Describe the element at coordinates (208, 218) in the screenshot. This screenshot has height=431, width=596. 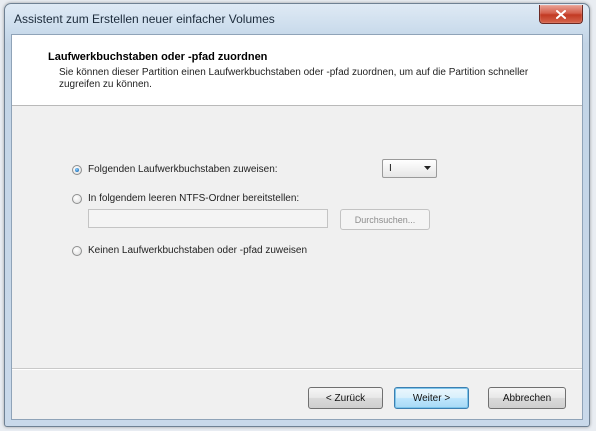
I see `folder-path-input` at that location.